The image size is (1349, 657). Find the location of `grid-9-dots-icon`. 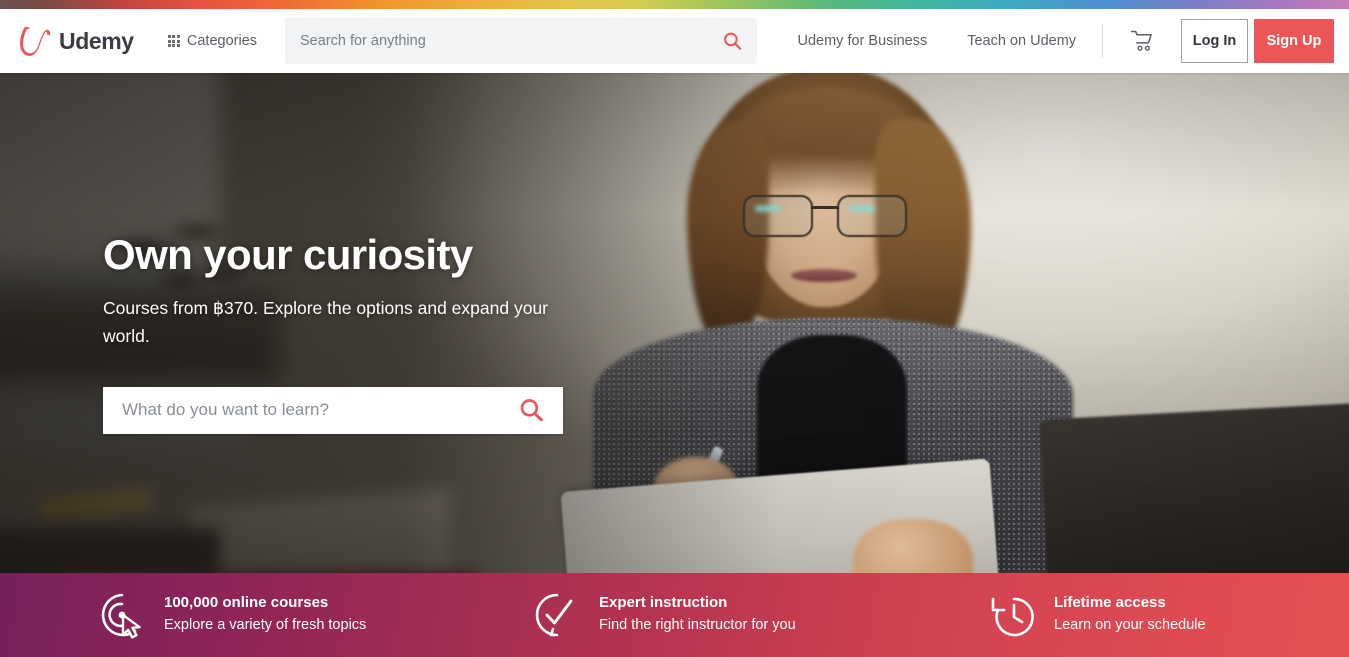

grid-9-dots-icon is located at coordinates (173, 41).